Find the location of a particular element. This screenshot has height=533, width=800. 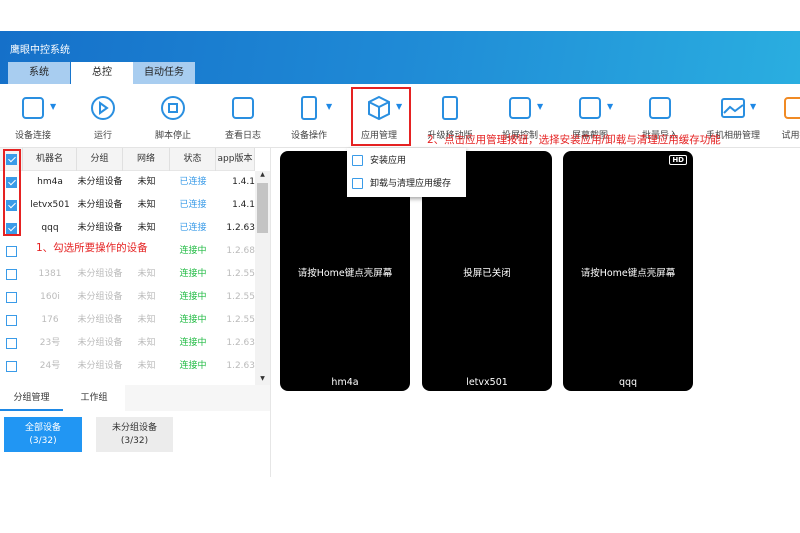

device-name: letvx501 is located at coordinates (487, 382).